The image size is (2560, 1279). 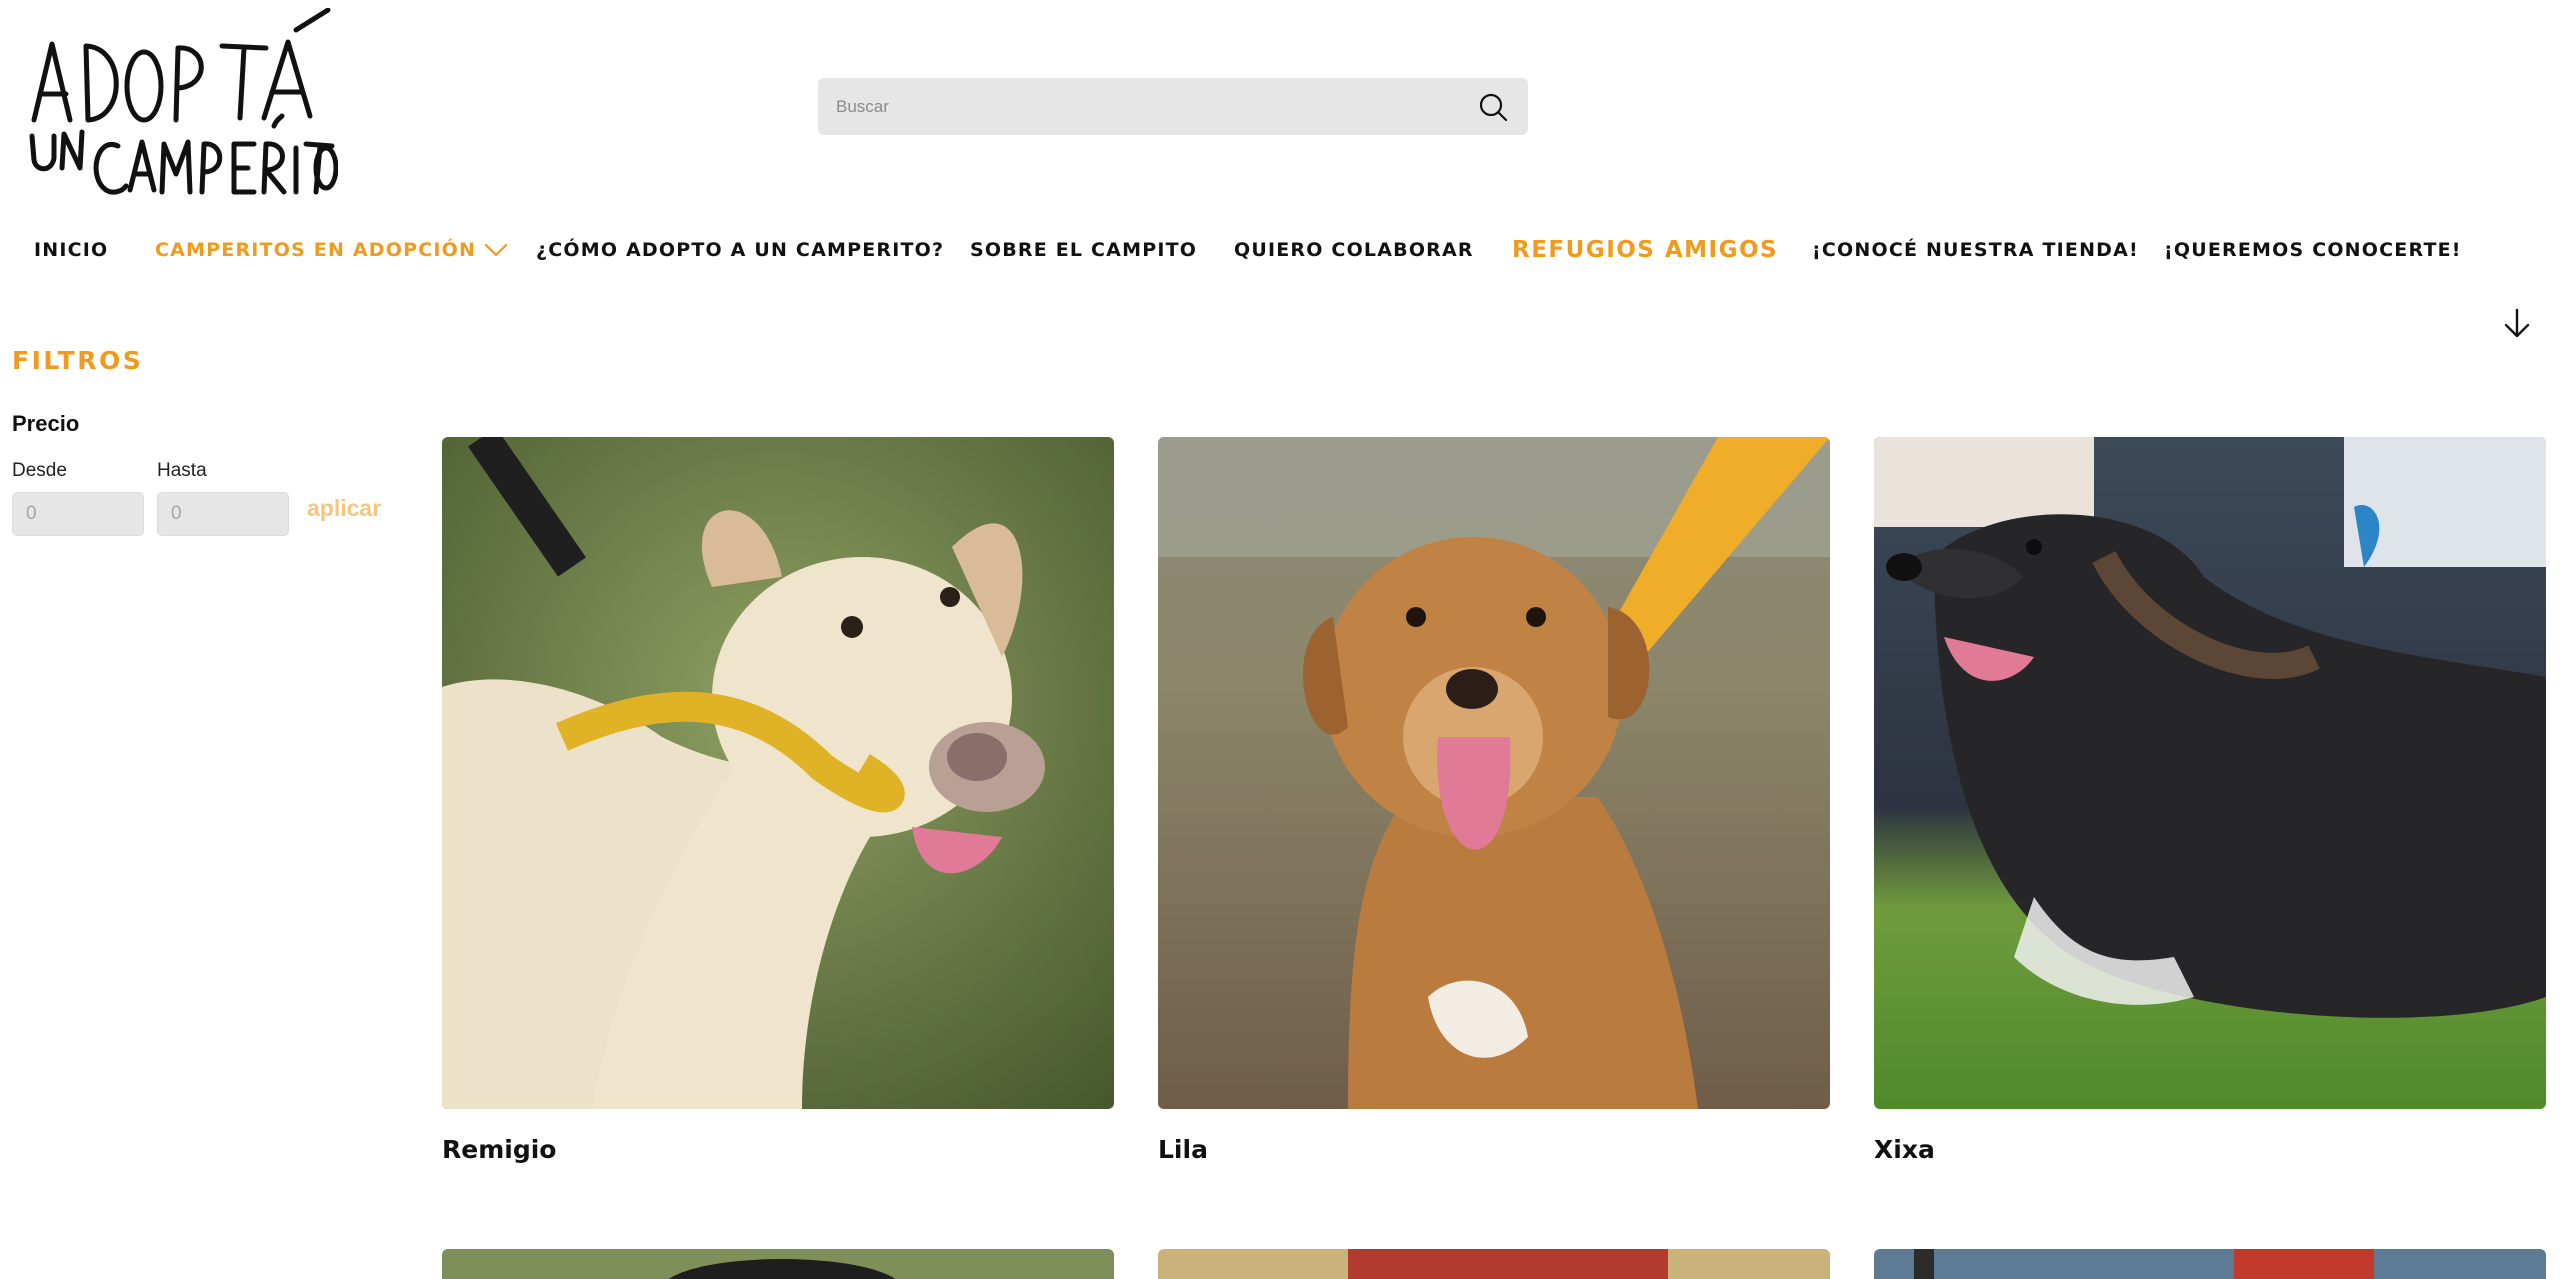 I want to click on logo-image, so click(x=184, y=101).